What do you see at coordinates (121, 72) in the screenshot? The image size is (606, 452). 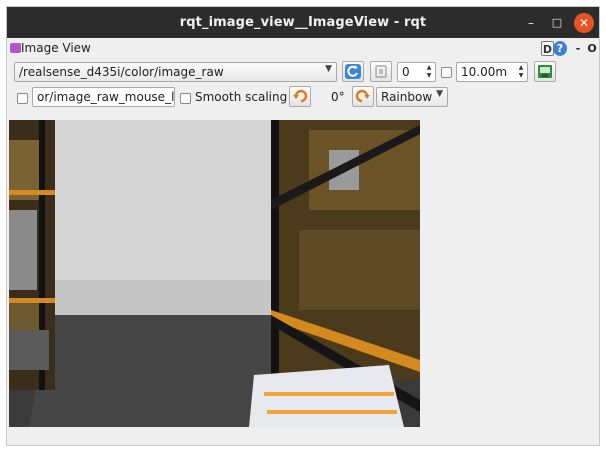 I see `topic-combobox-value: /realsense_d435i/color/image_raw` at bounding box center [121, 72].